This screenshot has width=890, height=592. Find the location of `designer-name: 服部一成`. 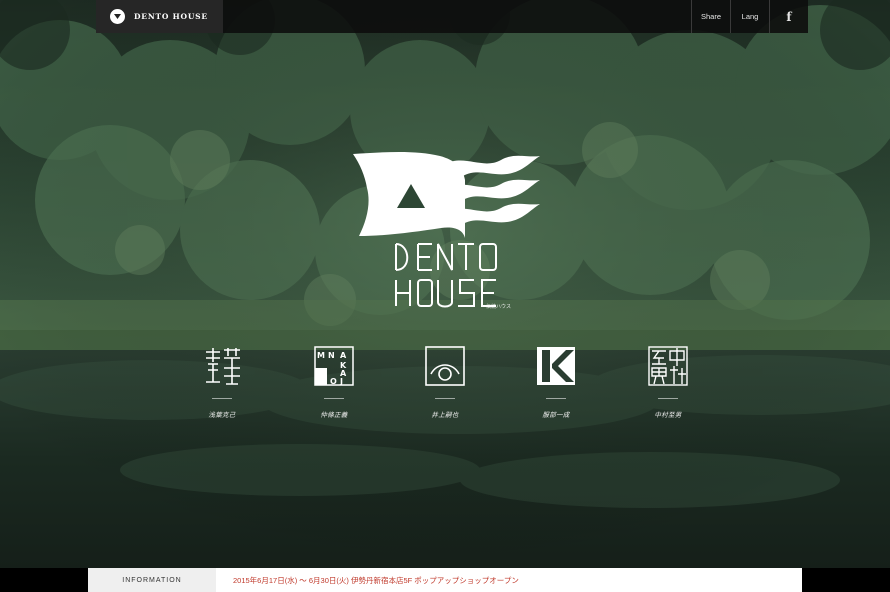

designer-name: 服部一成 is located at coordinates (556, 415).